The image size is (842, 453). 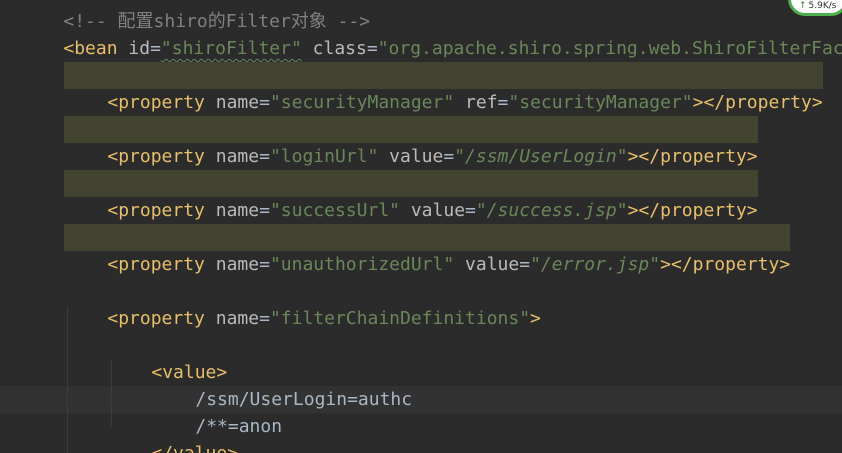 I want to click on name-value: "unauthorizedUrl", so click(x=362, y=264).